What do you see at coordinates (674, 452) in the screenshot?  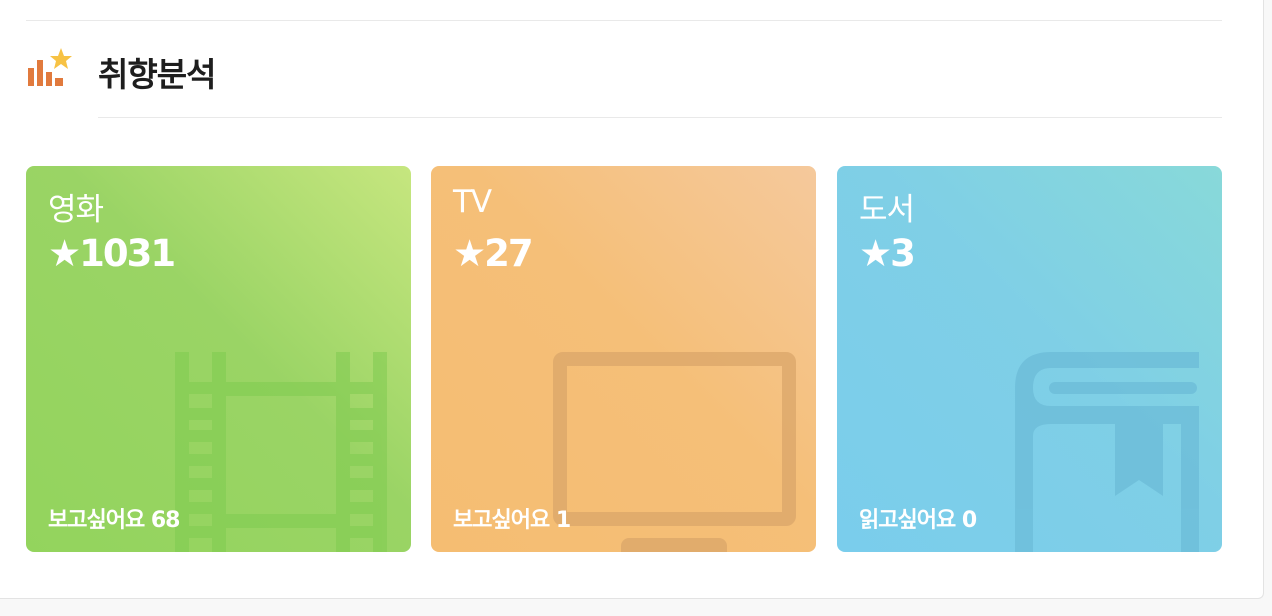 I see `tv-icon` at bounding box center [674, 452].